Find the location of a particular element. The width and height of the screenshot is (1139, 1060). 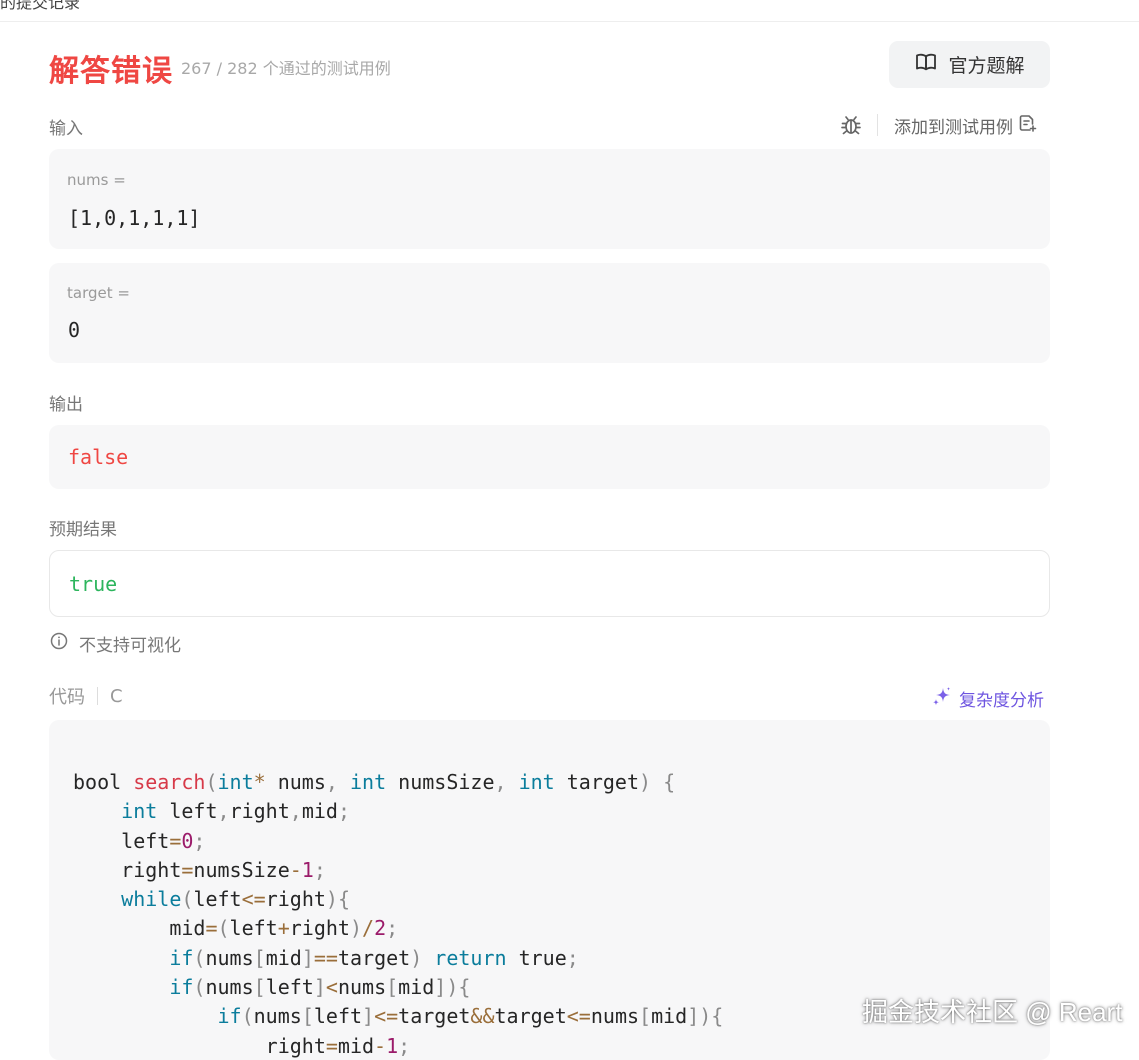

add-testcase-icon is located at coordinates (1027, 125).